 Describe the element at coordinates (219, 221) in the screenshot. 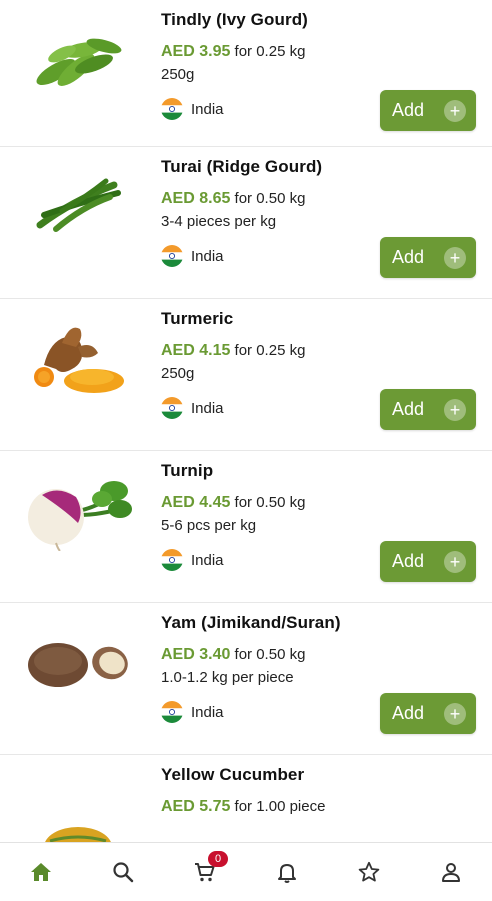

I see `product-note: 3-4 pieces per kg` at that location.